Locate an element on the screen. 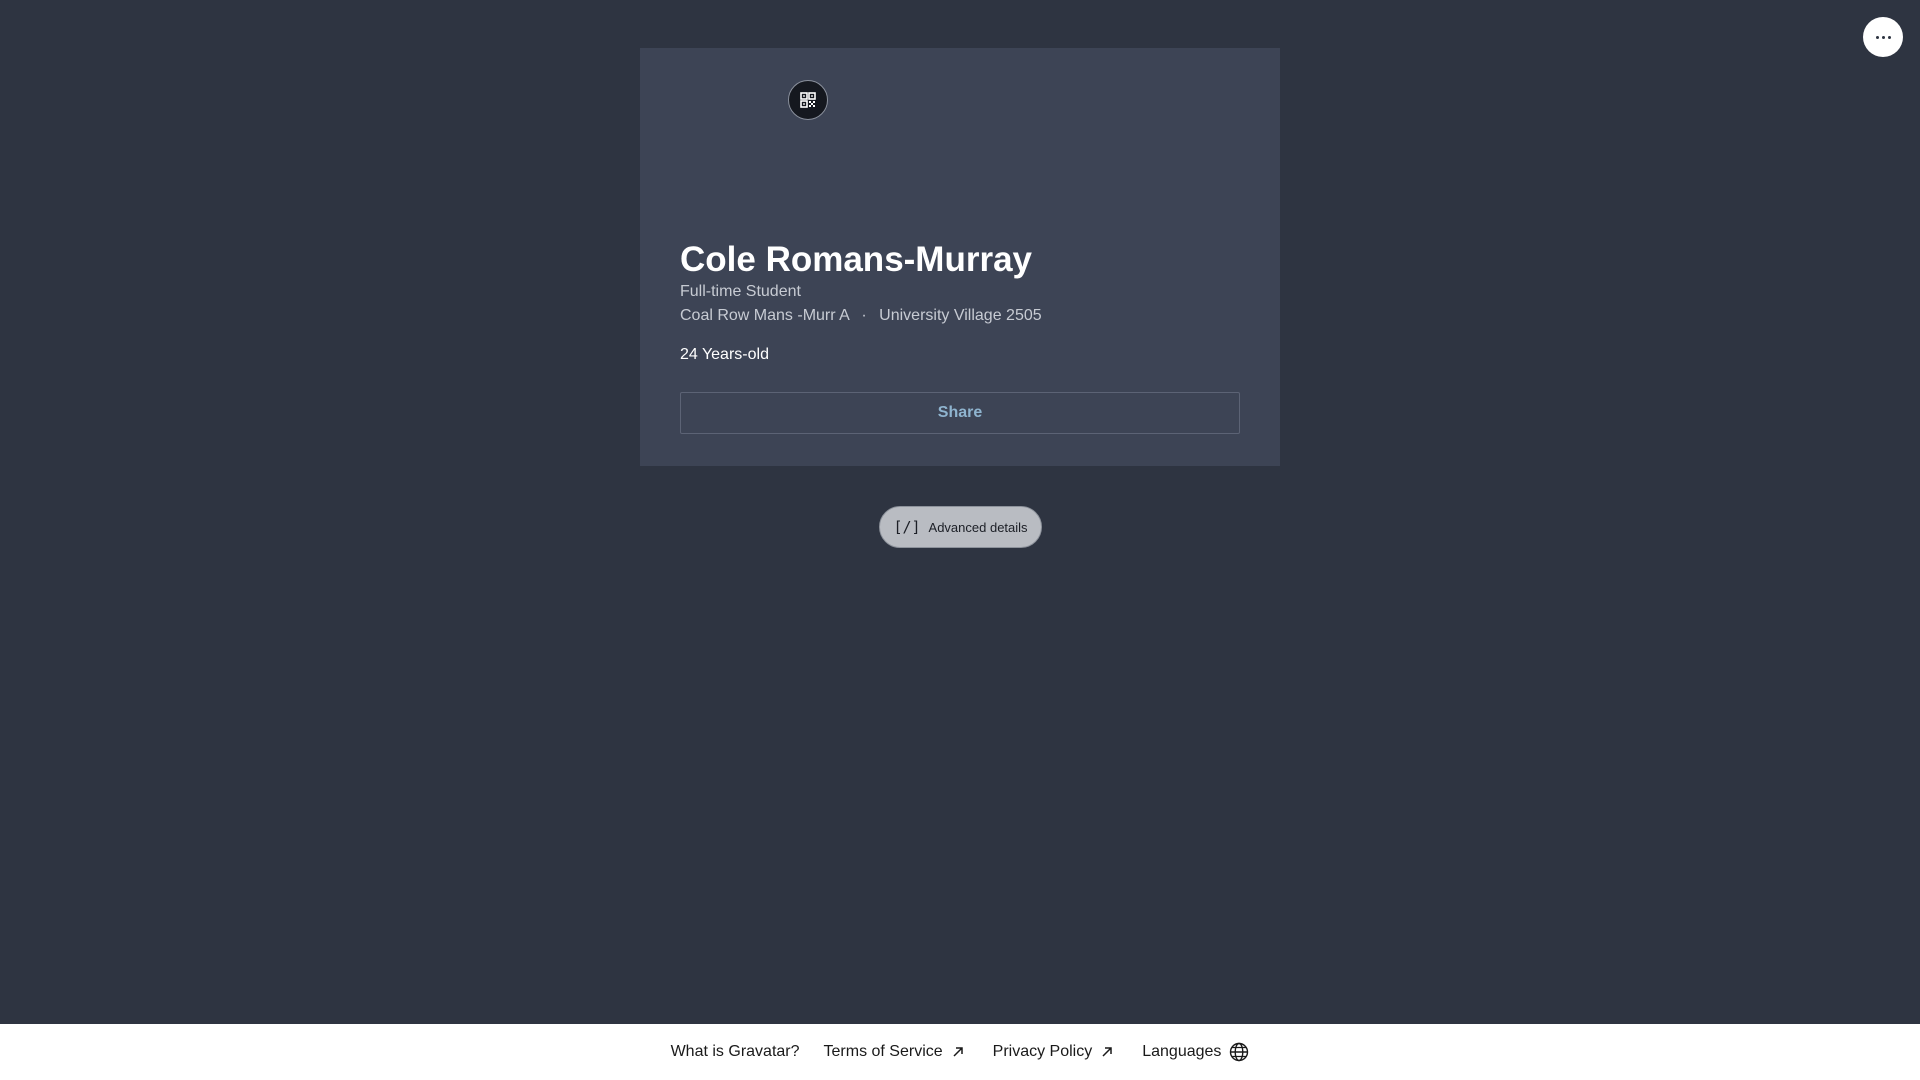 Image resolution: width=1920 pixels, height=1080 pixels. share-button: Share is located at coordinates (960, 413).